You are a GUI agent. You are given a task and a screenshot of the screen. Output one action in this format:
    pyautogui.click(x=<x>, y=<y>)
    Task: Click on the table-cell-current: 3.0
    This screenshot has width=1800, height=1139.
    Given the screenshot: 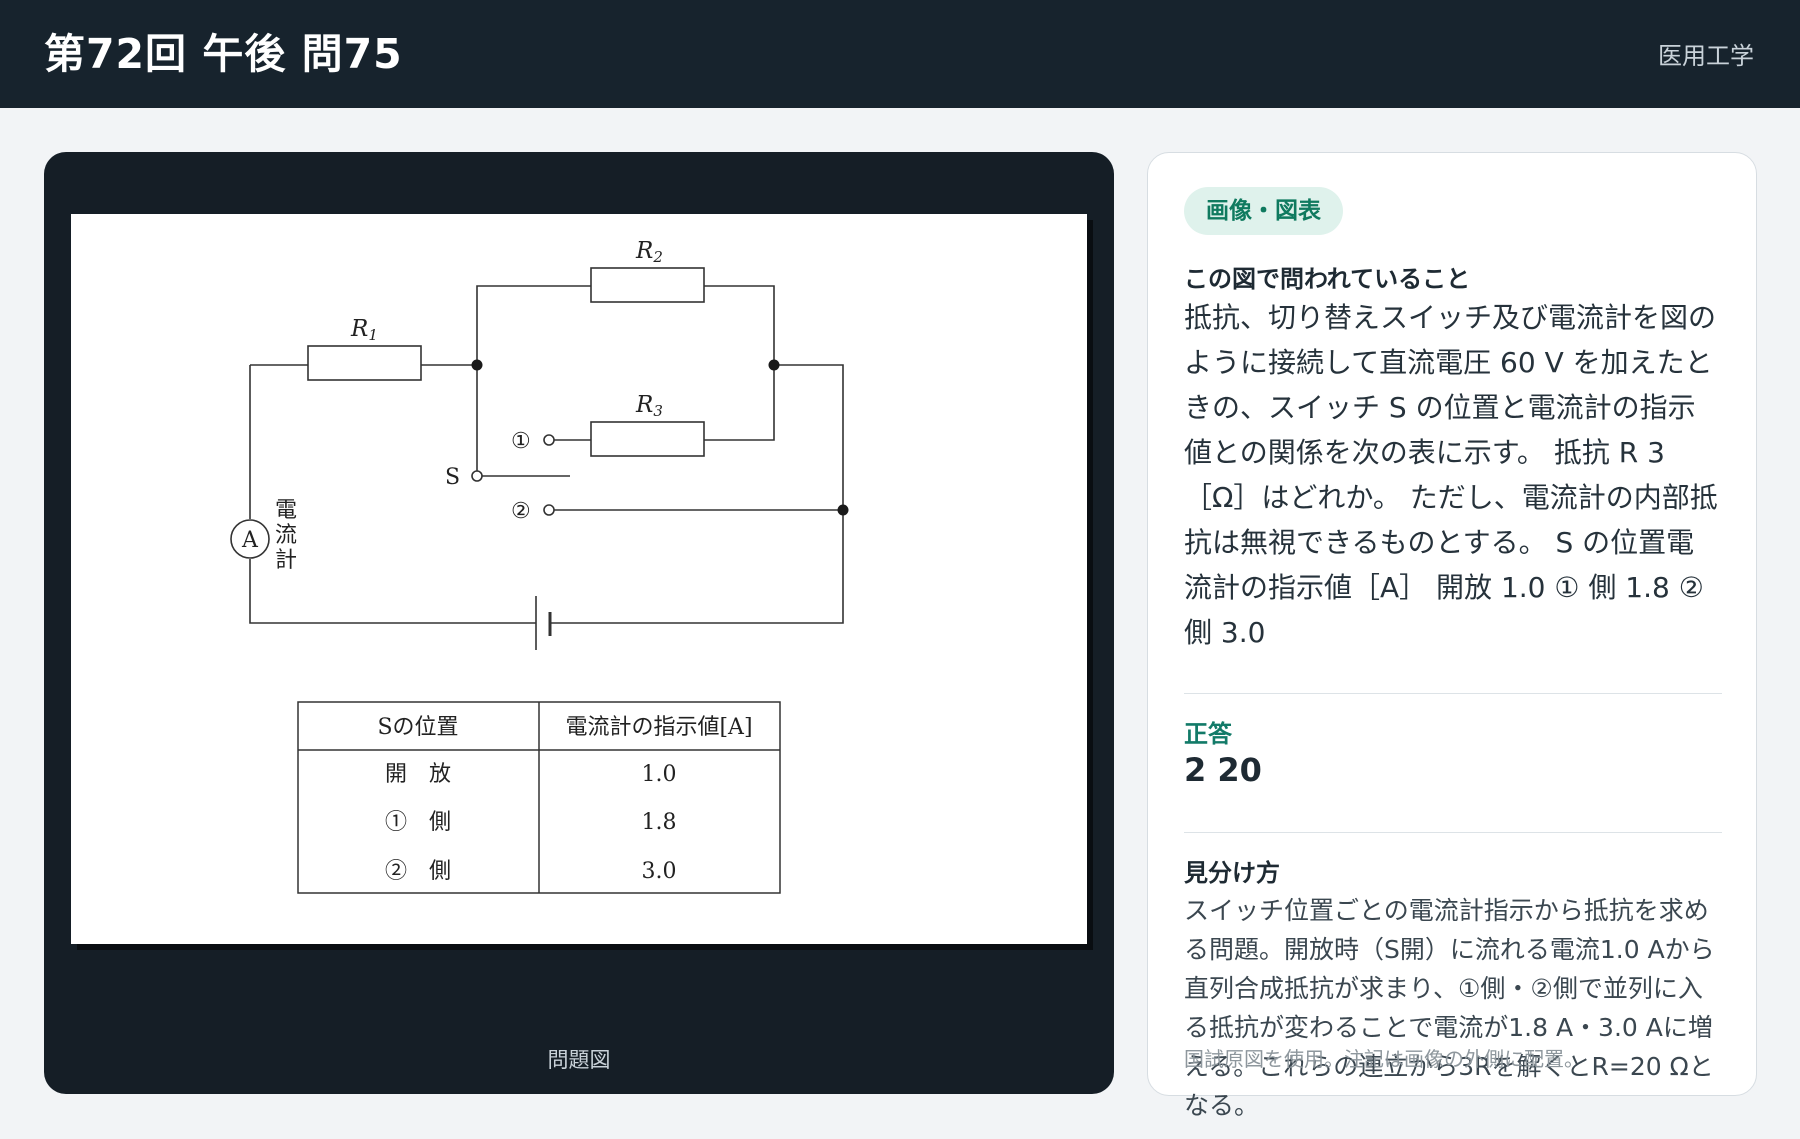 What is the action you would take?
    pyautogui.click(x=659, y=871)
    